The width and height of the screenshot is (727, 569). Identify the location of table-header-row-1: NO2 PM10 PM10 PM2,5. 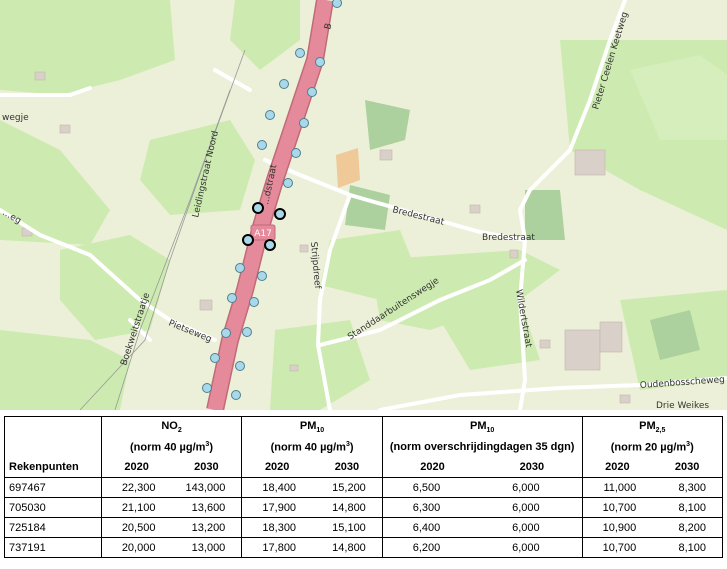
(364, 426).